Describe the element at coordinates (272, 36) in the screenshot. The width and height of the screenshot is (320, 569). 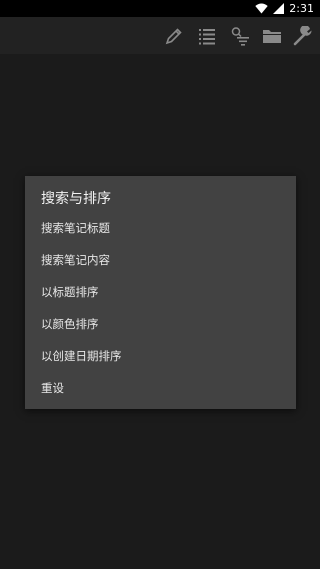
I see `folder-icon` at that location.